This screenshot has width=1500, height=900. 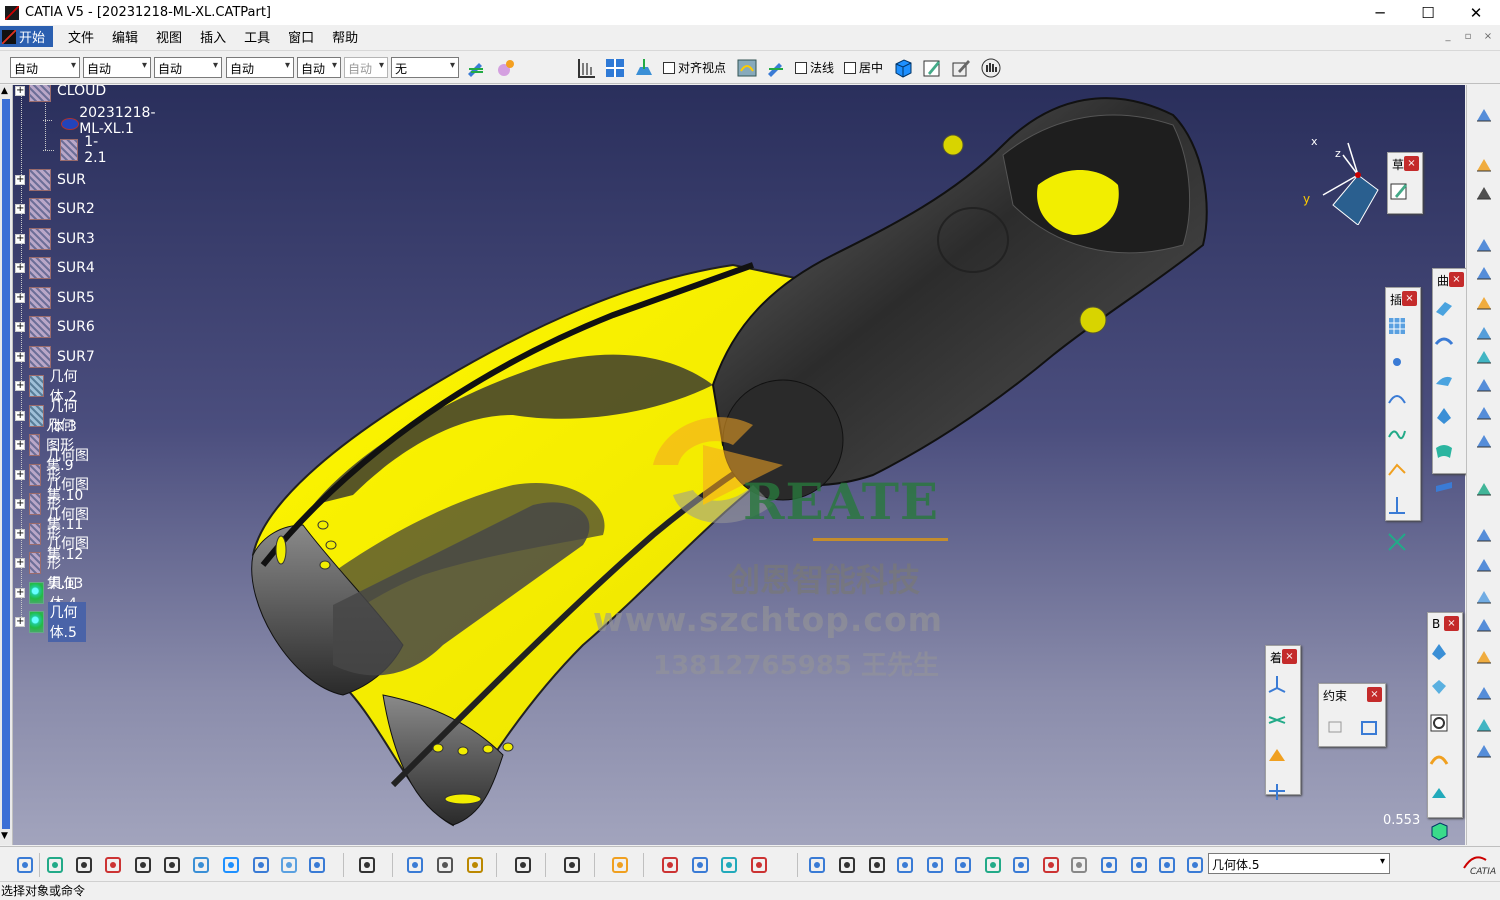 I want to click on tree-node: + SUR3, so click(x=56, y=238).